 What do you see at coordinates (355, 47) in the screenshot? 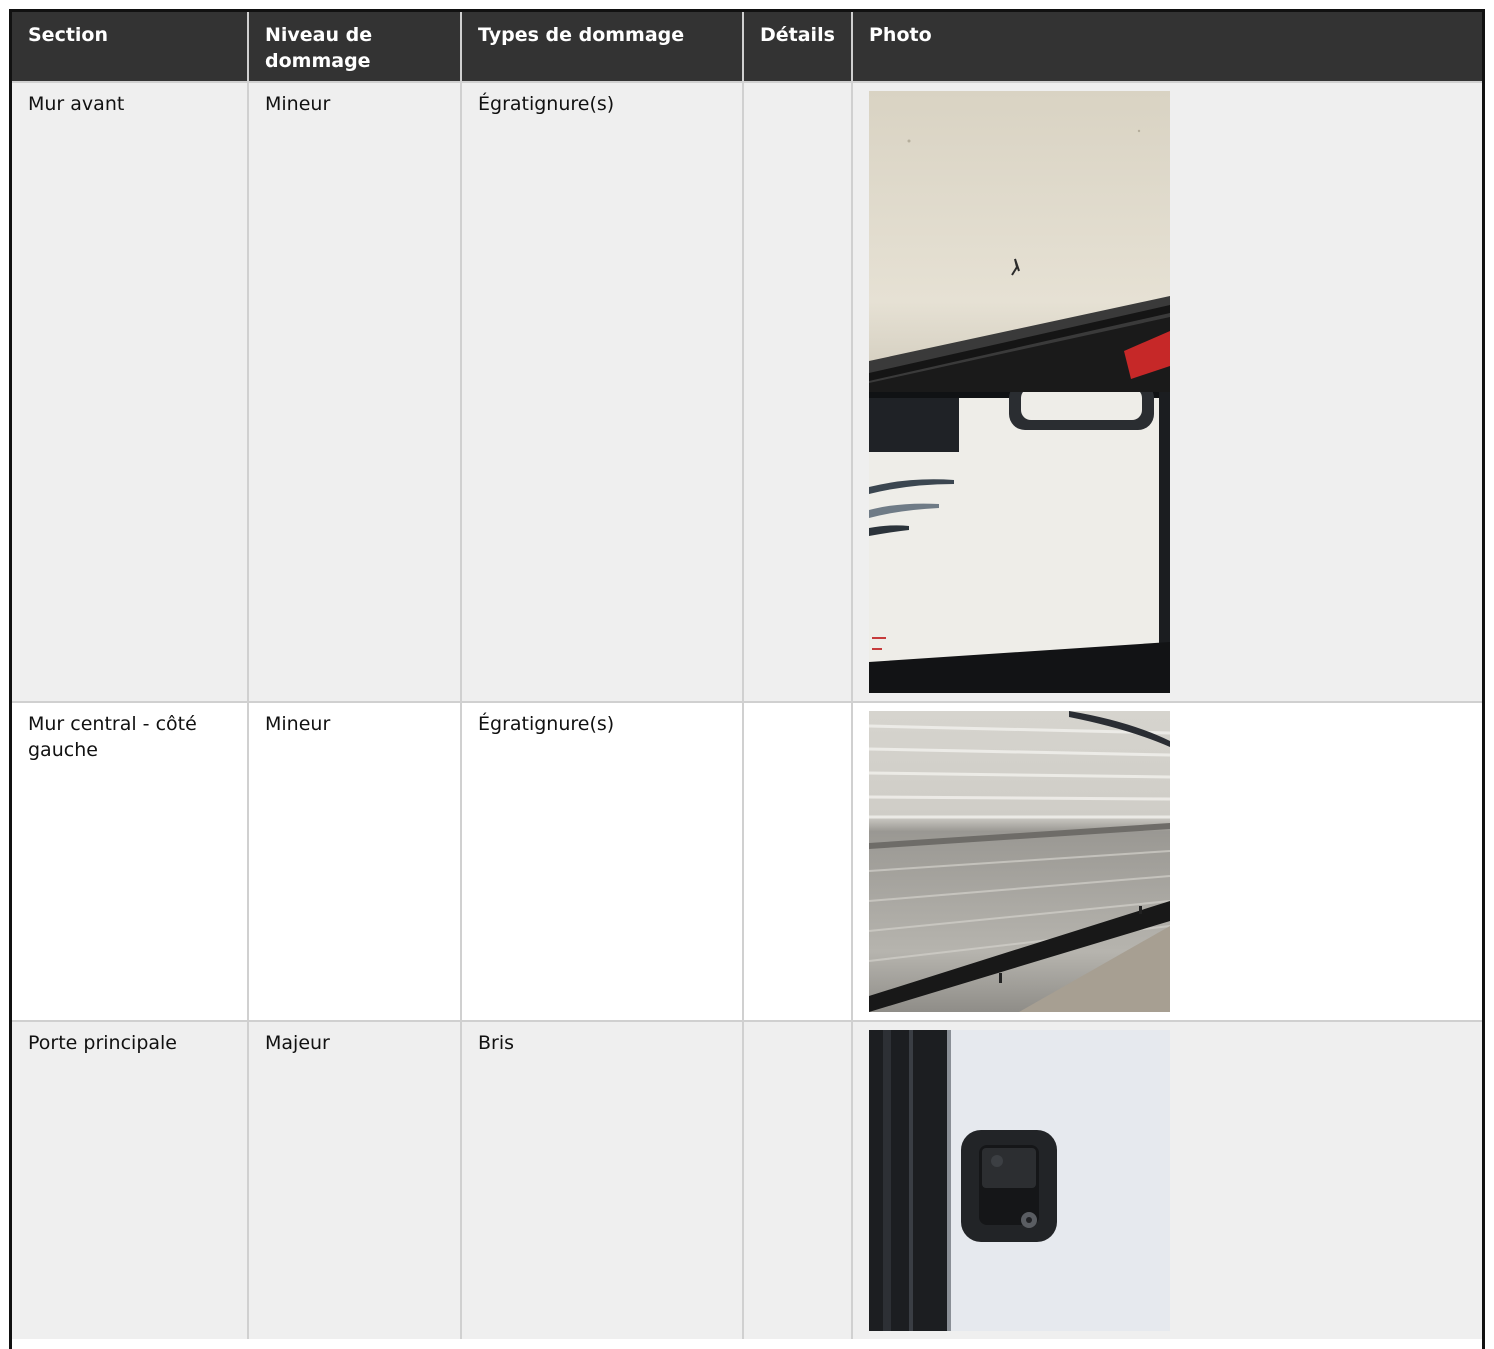
I see `header-niveau: Niveau de dommage` at bounding box center [355, 47].